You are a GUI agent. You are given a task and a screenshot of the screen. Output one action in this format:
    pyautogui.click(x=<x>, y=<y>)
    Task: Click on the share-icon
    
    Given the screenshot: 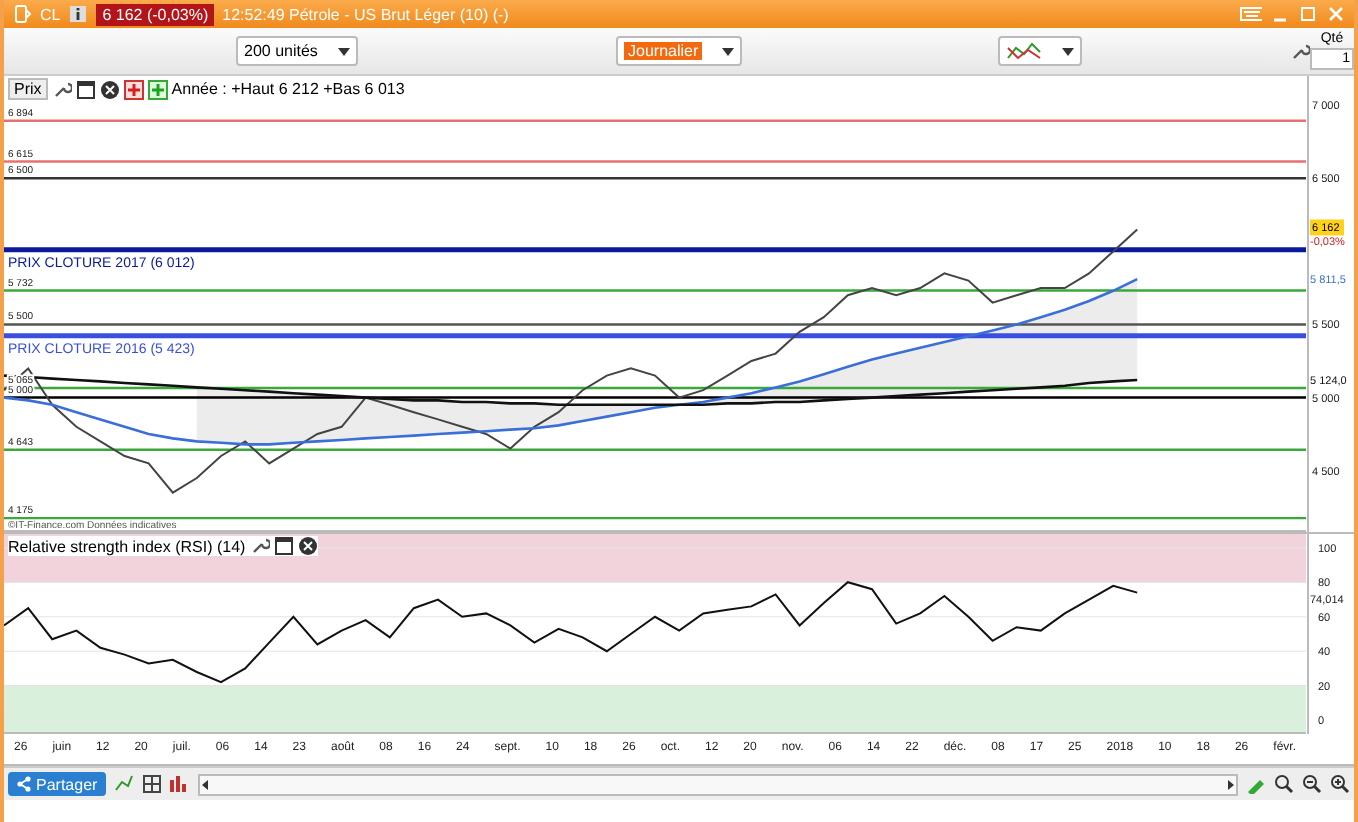 What is the action you would take?
    pyautogui.click(x=24, y=784)
    